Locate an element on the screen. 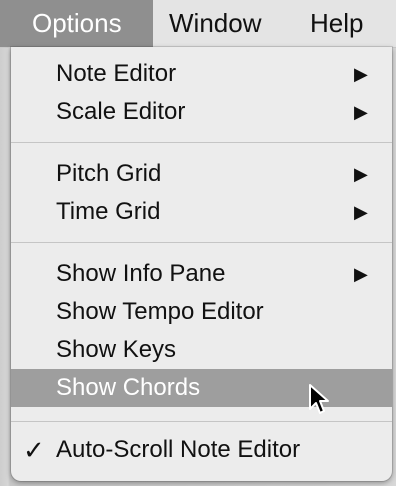 The image size is (396, 486). arrow-cursor-icon is located at coordinates (319, 399).